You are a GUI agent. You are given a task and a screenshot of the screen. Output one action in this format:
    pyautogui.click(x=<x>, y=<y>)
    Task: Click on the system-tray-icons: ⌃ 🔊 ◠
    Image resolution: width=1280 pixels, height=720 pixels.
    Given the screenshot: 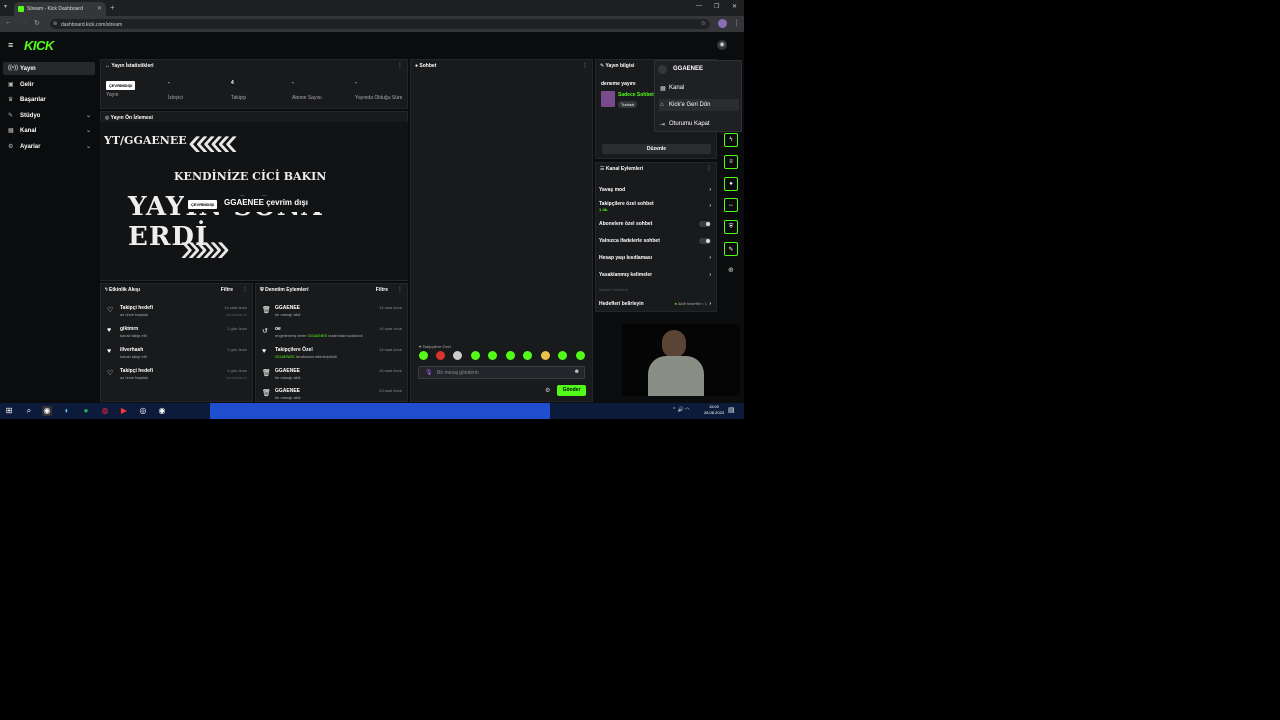 What is the action you would take?
    pyautogui.click(x=681, y=410)
    